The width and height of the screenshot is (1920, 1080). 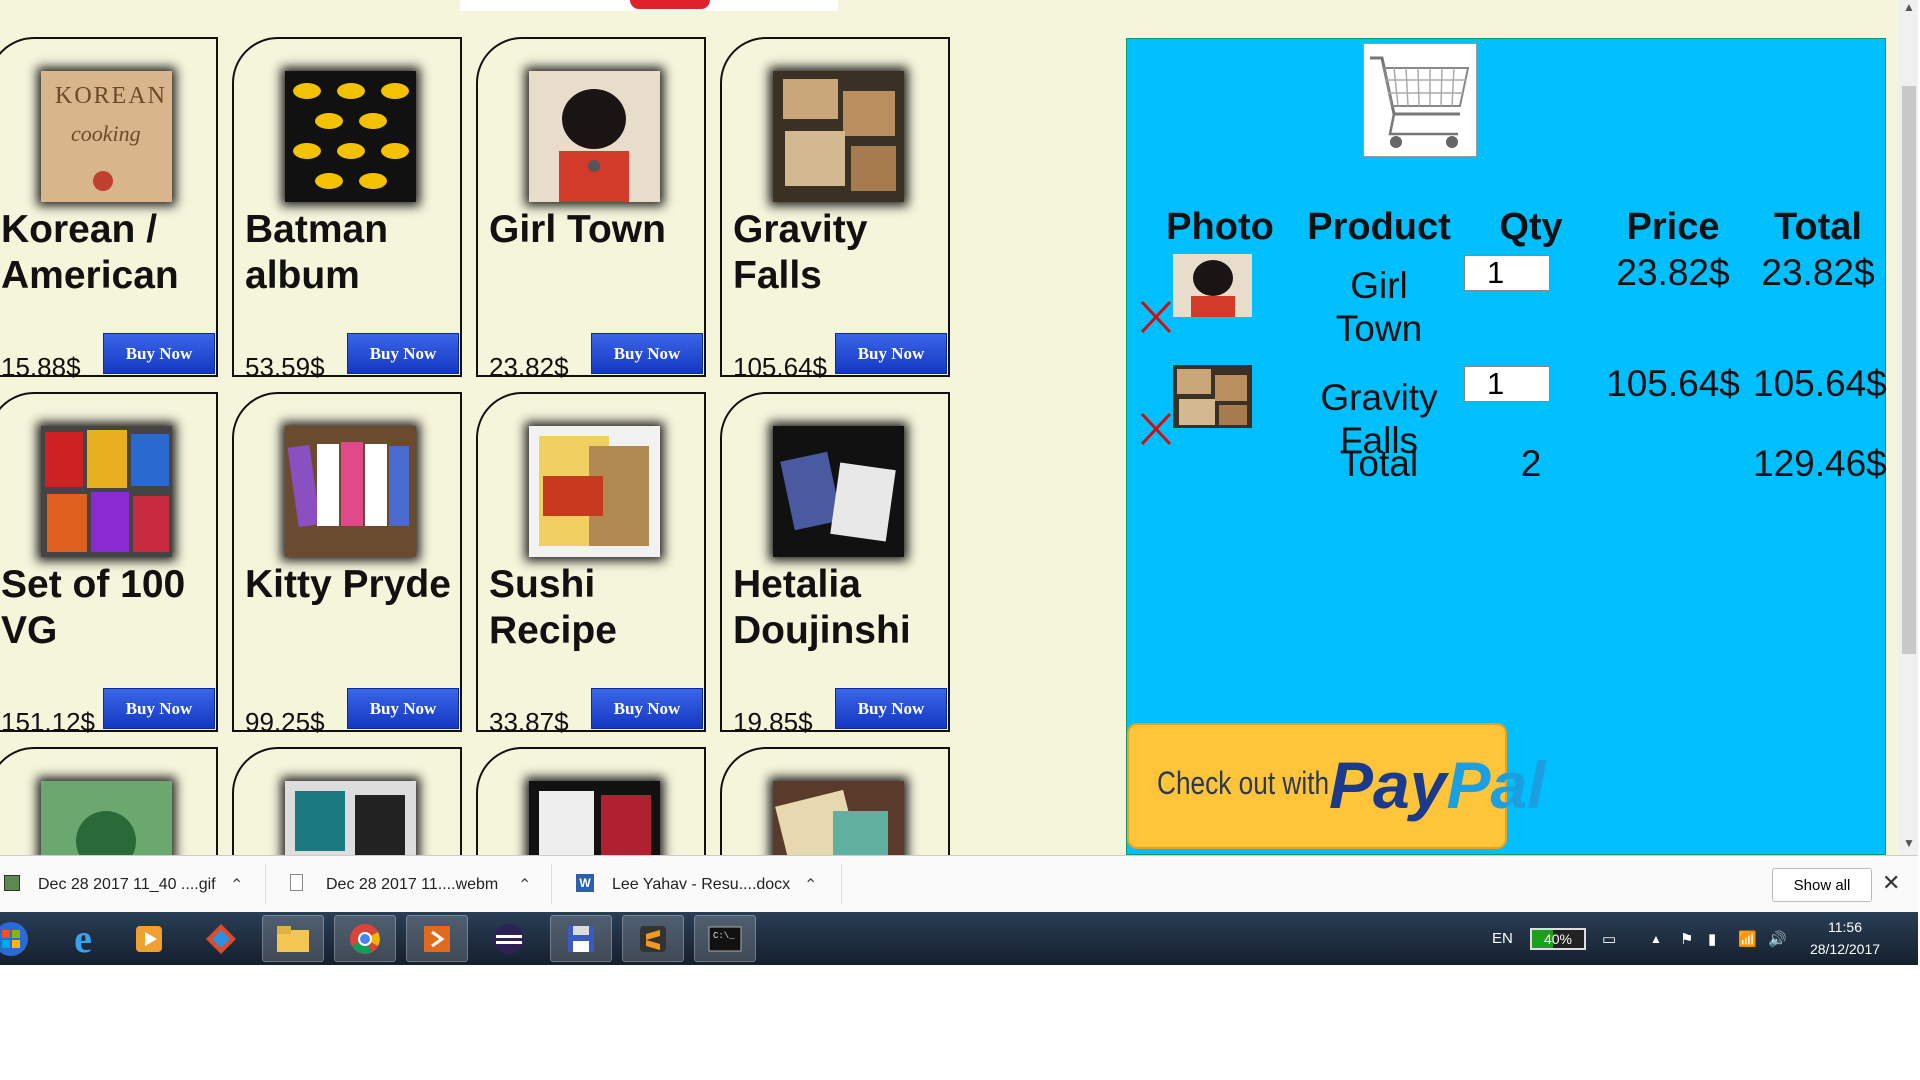 What do you see at coordinates (1379, 227) in the screenshot?
I see `header-product: Product` at bounding box center [1379, 227].